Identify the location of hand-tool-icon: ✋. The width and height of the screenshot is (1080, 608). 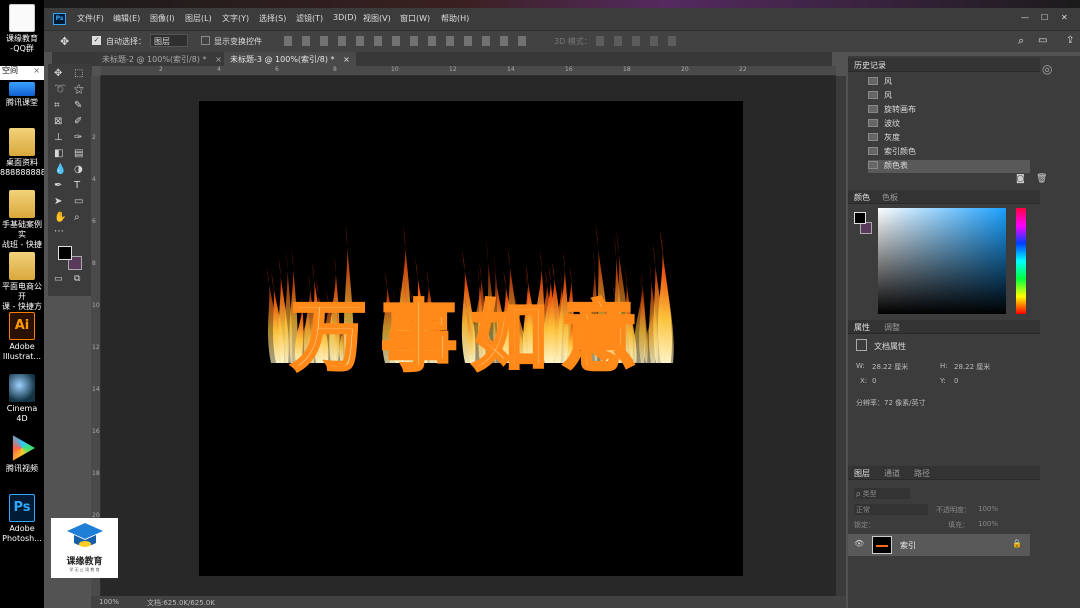
(60, 217).